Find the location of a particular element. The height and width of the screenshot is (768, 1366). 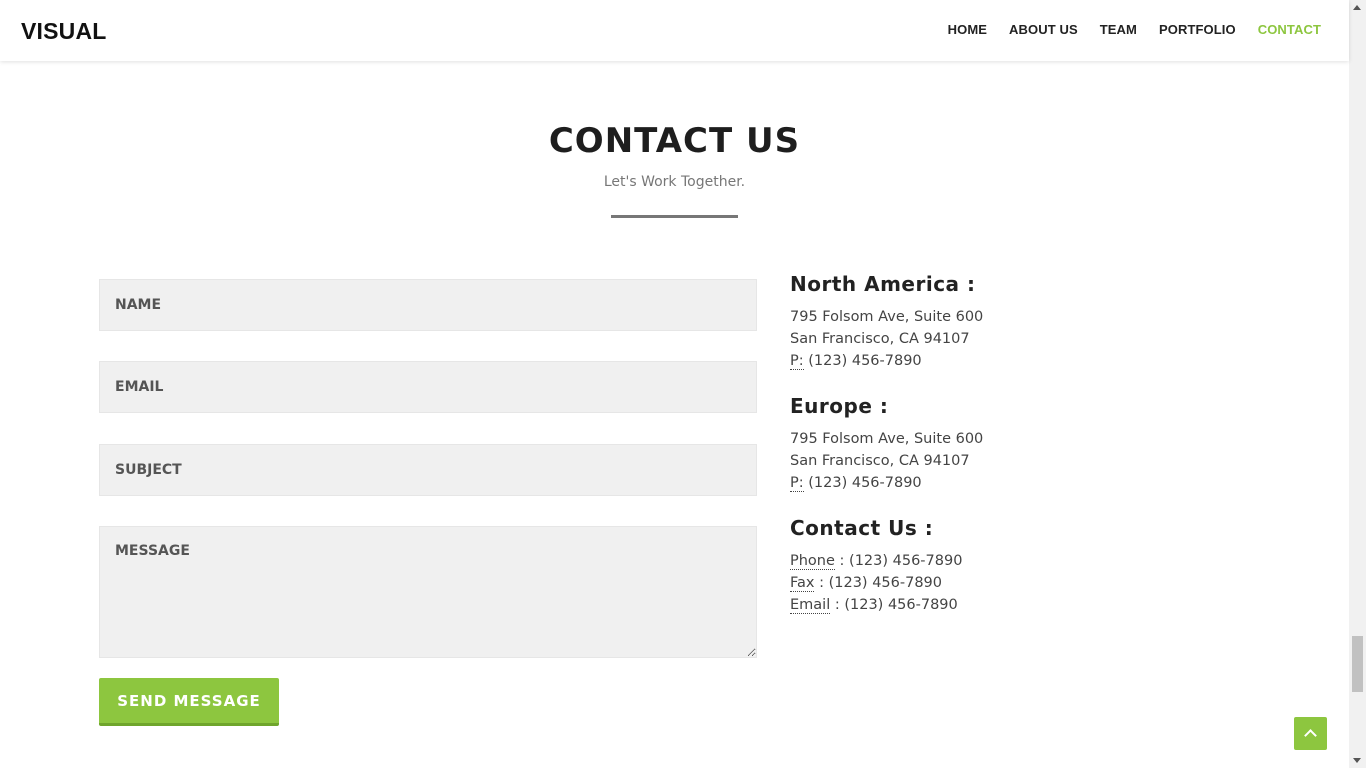

nav-team: TEAM is located at coordinates (1118, 29).